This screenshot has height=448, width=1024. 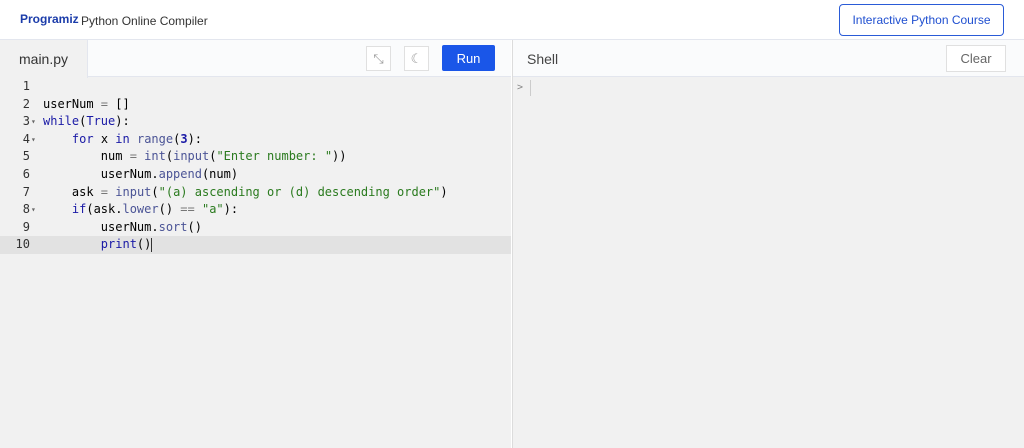 I want to click on shell-input, so click(x=530, y=88).